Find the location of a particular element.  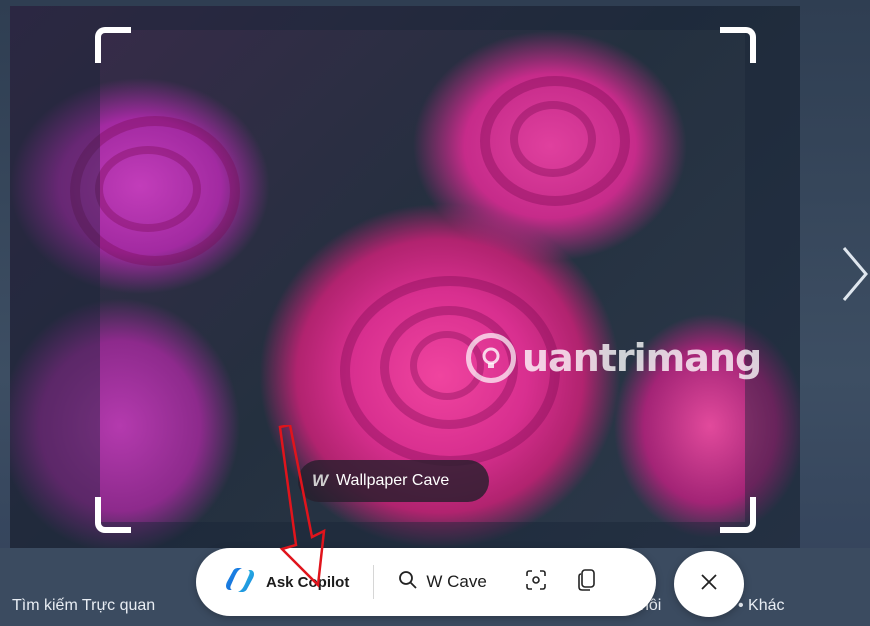

crop-handle-bottom-right is located at coordinates (738, 515).